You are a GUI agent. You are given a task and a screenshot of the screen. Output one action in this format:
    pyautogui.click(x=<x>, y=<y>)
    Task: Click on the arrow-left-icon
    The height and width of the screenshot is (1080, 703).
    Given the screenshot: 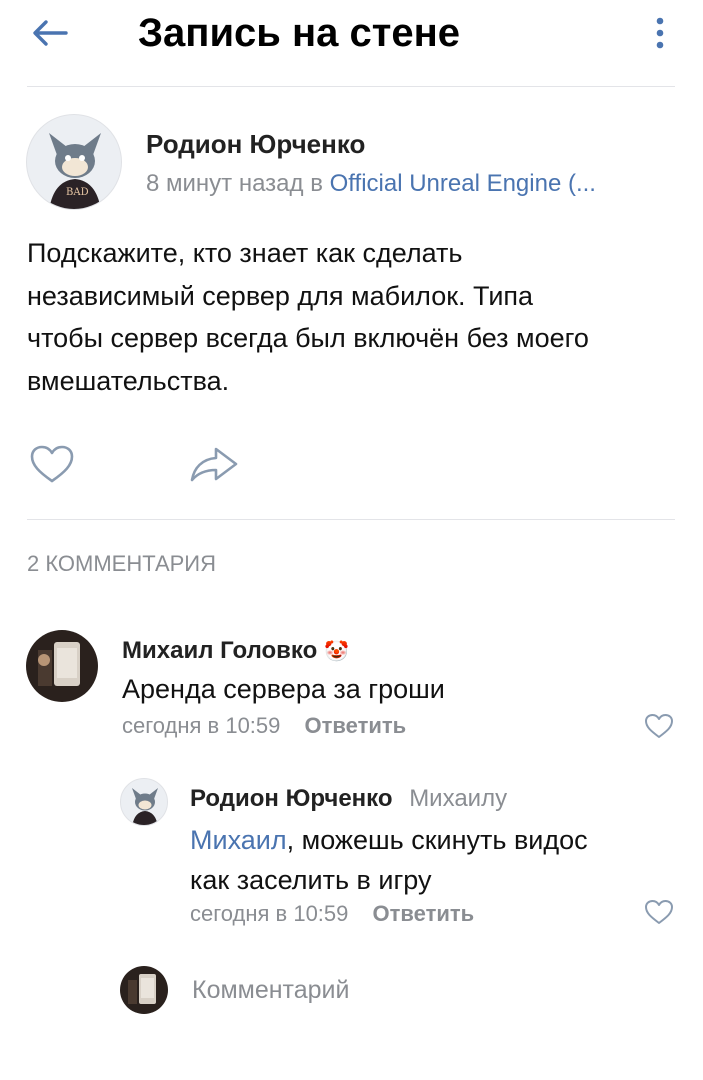 What is the action you would take?
    pyautogui.click(x=50, y=33)
    